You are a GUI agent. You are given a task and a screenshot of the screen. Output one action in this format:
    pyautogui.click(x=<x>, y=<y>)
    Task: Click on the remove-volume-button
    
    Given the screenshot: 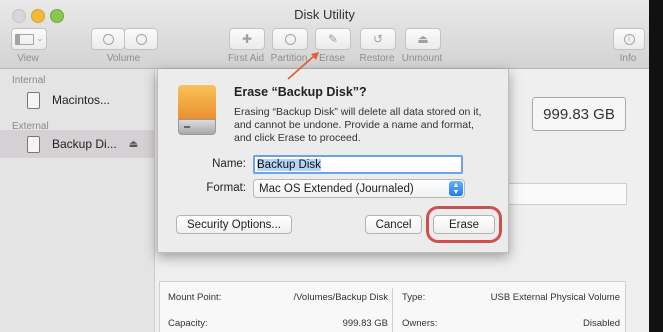 What is the action you would take?
    pyautogui.click(x=141, y=39)
    